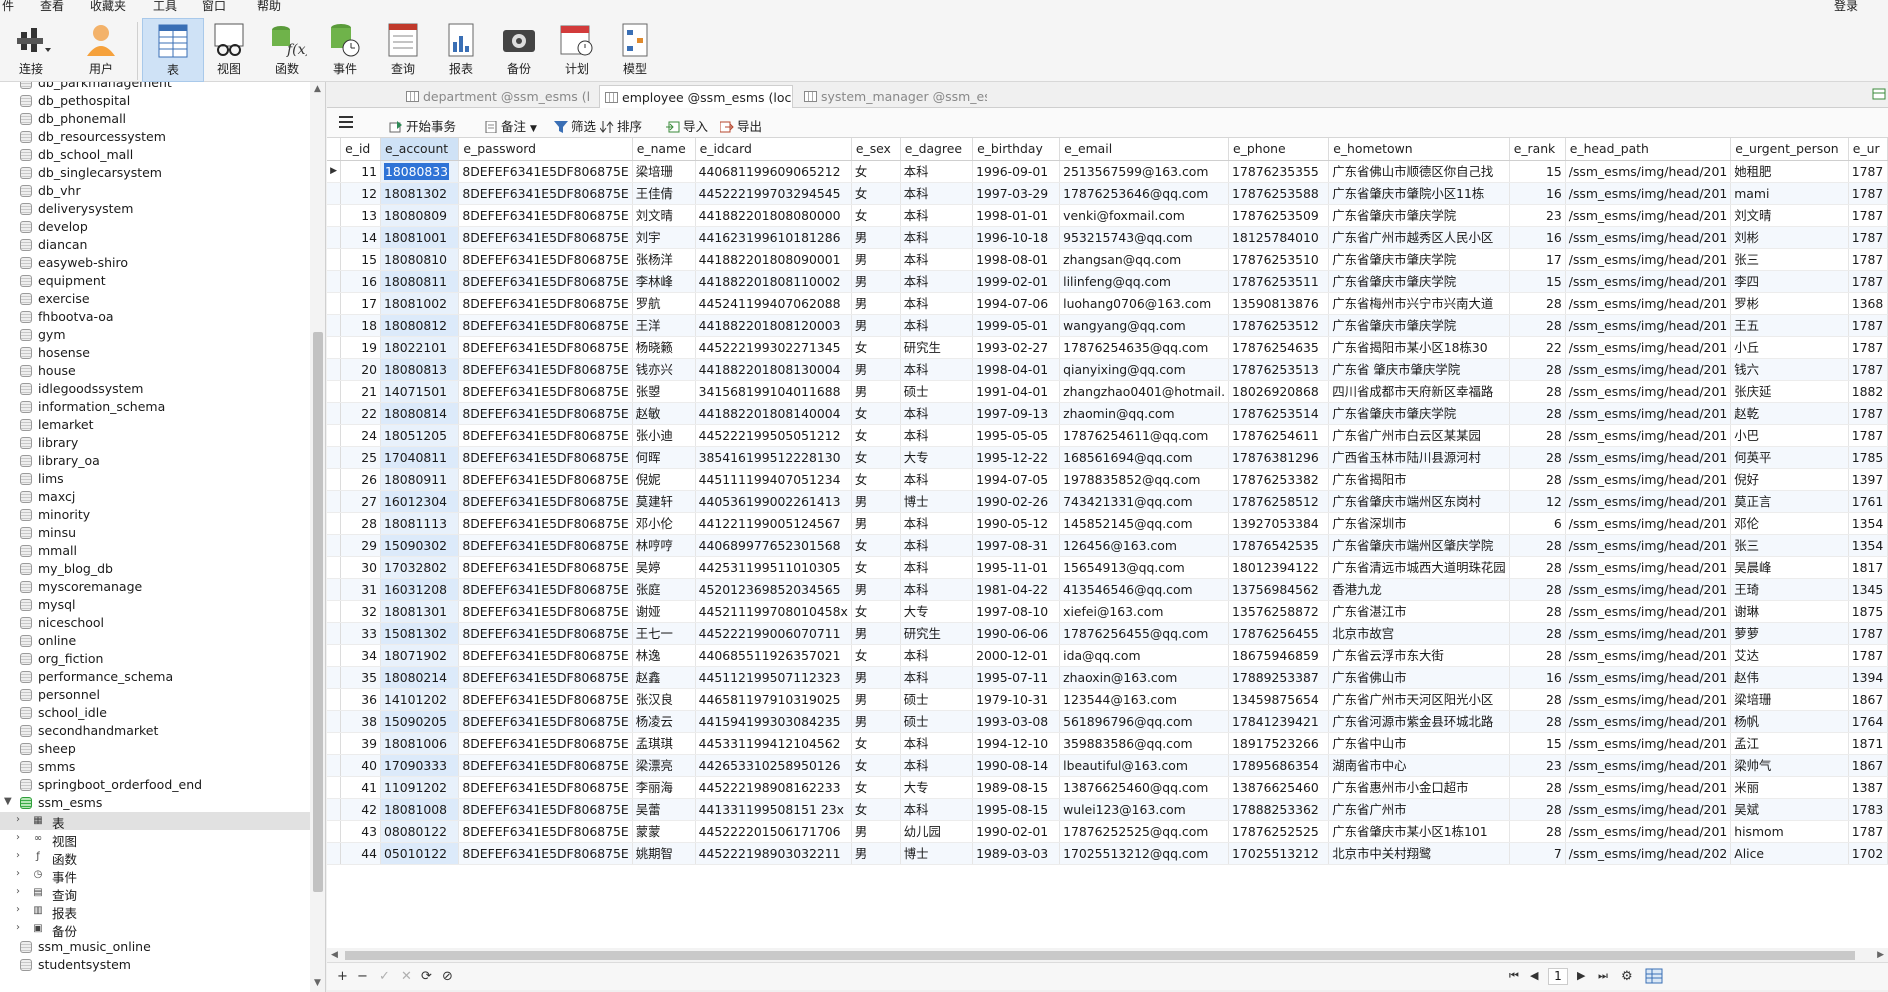  What do you see at coordinates (155, 731) in the screenshot?
I see `sidebar-db-item: secondhandmarket` at bounding box center [155, 731].